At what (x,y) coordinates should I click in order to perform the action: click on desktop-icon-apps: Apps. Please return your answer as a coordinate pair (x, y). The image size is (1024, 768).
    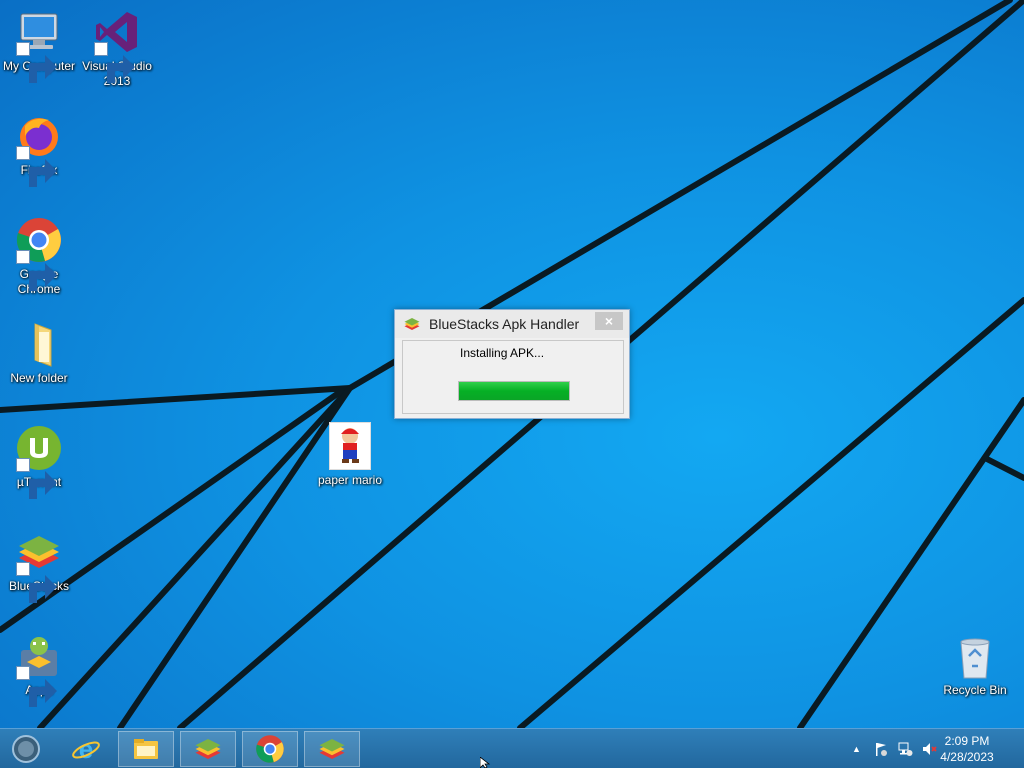
    Looking at the image, I should click on (39, 669).